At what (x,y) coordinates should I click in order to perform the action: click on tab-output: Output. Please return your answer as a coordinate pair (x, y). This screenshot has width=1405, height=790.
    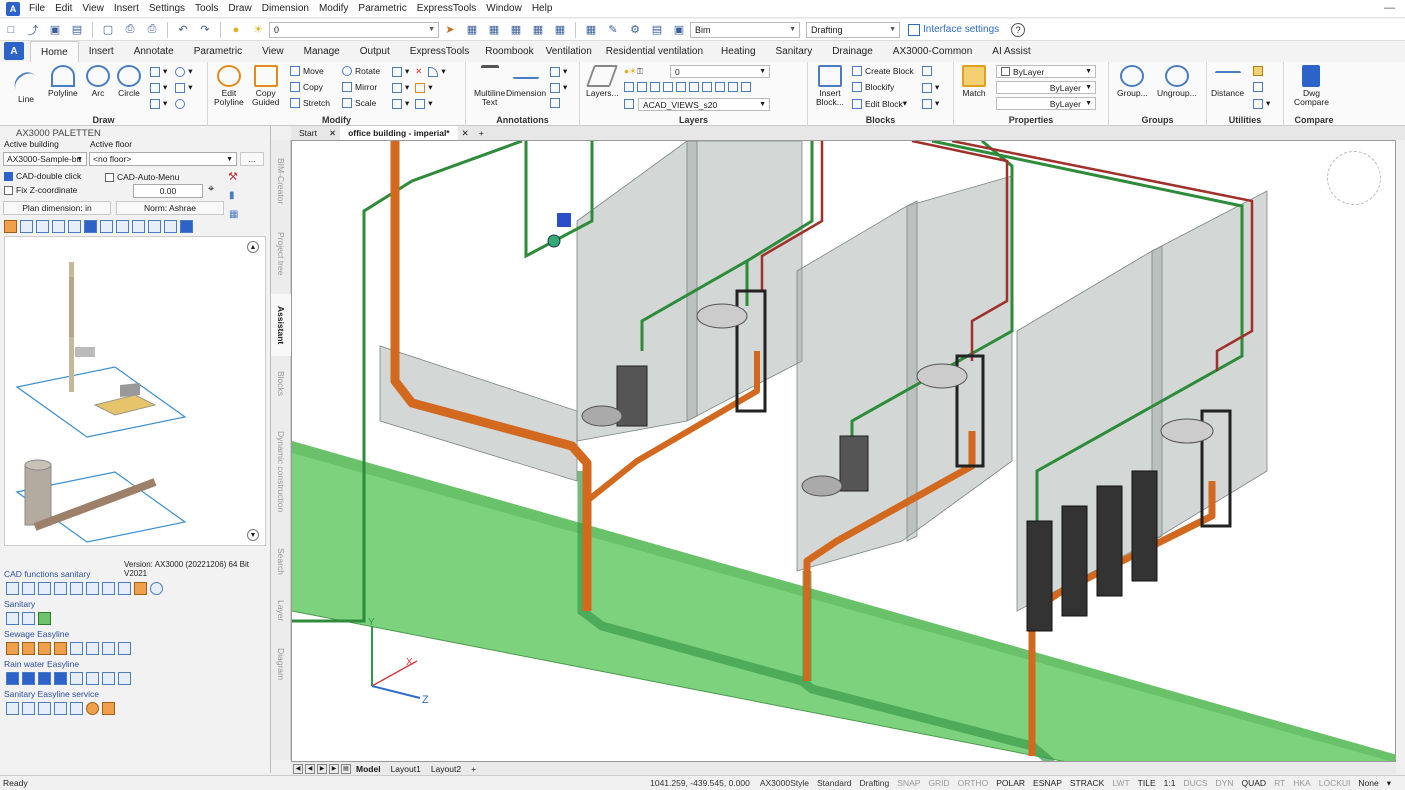
    Looking at the image, I should click on (375, 51).